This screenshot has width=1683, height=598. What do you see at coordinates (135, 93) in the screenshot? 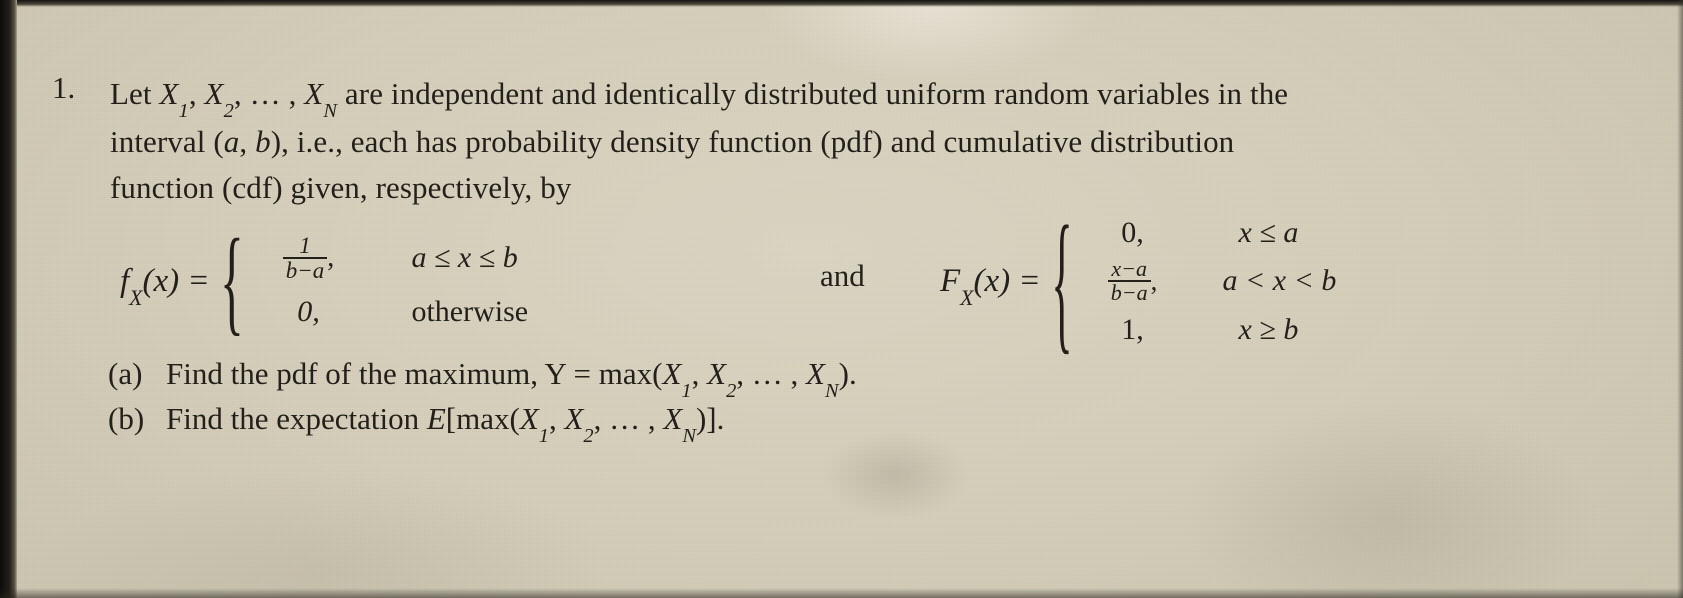
I see `prose-text: Let` at bounding box center [135, 93].